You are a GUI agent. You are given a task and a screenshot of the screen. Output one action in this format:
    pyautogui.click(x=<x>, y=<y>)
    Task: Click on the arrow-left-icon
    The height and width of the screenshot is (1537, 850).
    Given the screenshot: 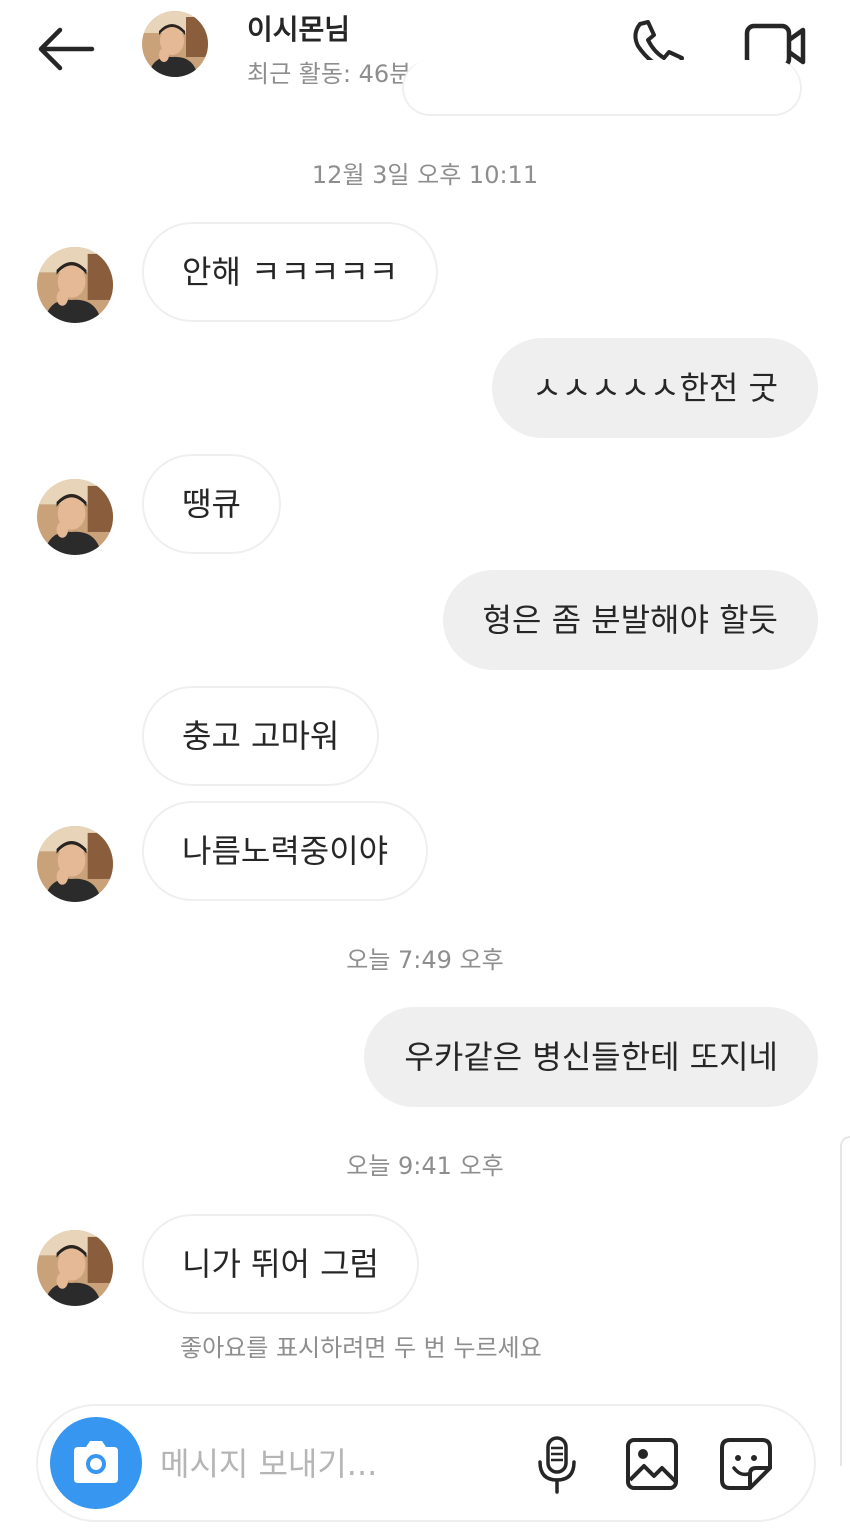 What is the action you would take?
    pyautogui.click(x=66, y=49)
    